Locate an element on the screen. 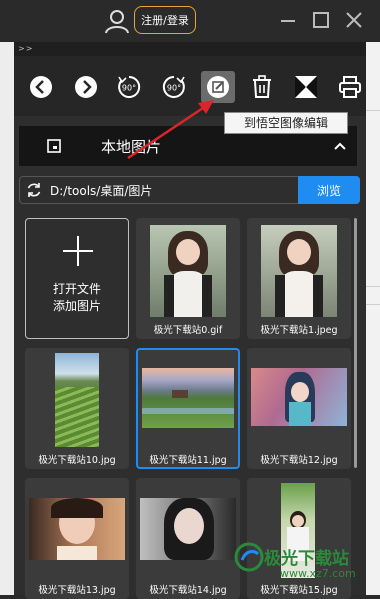  flip-button is located at coordinates (306, 87).